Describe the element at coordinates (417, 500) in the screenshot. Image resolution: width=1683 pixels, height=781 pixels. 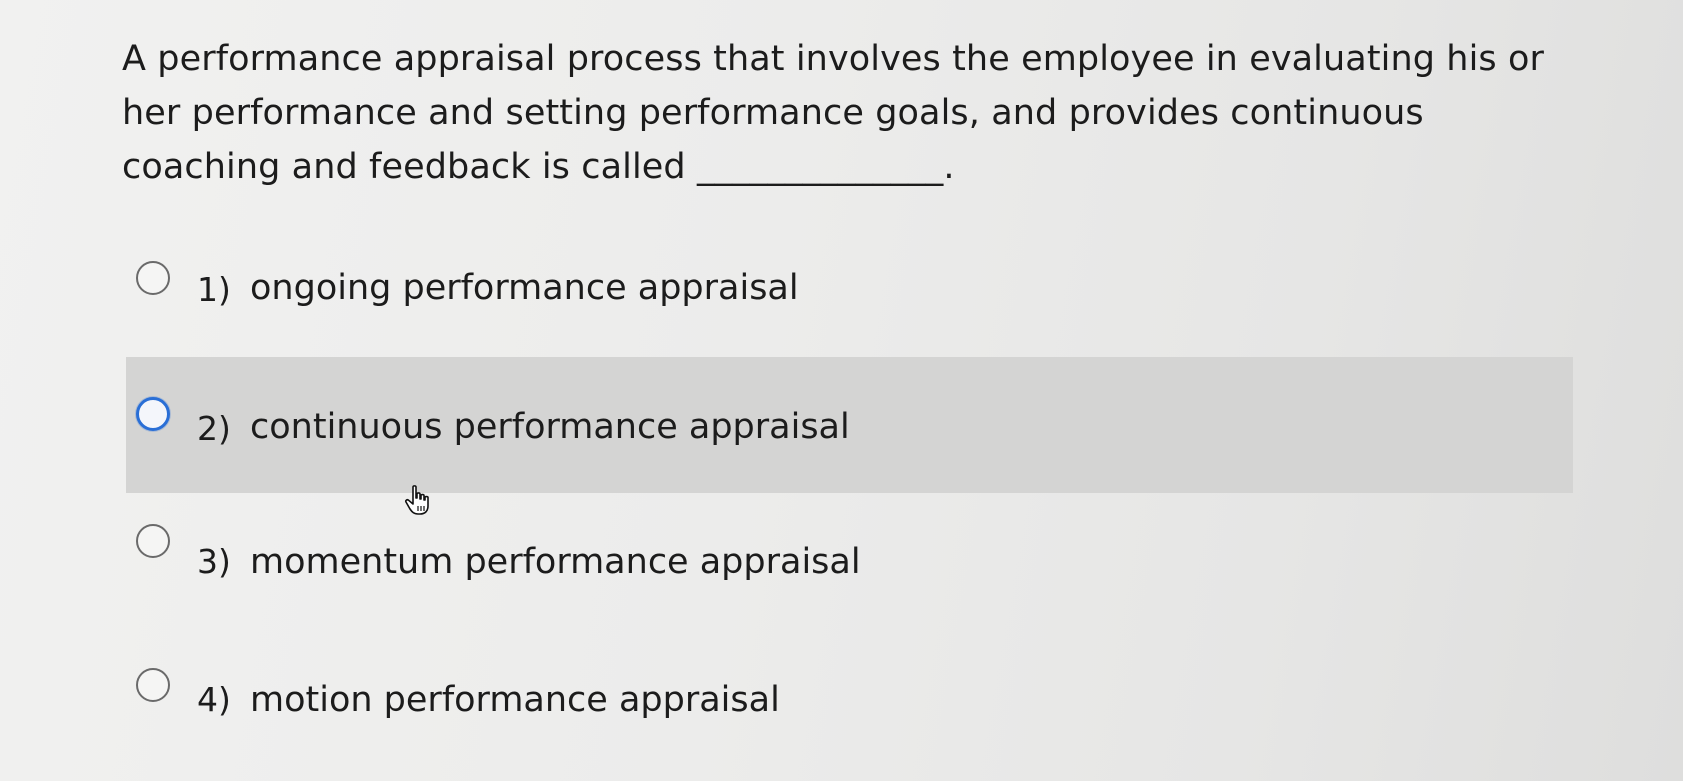
I see `hand-pointer-icon` at that location.